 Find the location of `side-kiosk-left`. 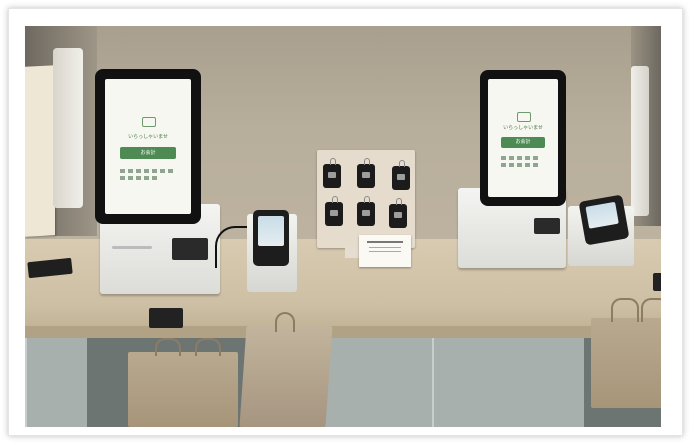

side-kiosk-left is located at coordinates (68, 128).